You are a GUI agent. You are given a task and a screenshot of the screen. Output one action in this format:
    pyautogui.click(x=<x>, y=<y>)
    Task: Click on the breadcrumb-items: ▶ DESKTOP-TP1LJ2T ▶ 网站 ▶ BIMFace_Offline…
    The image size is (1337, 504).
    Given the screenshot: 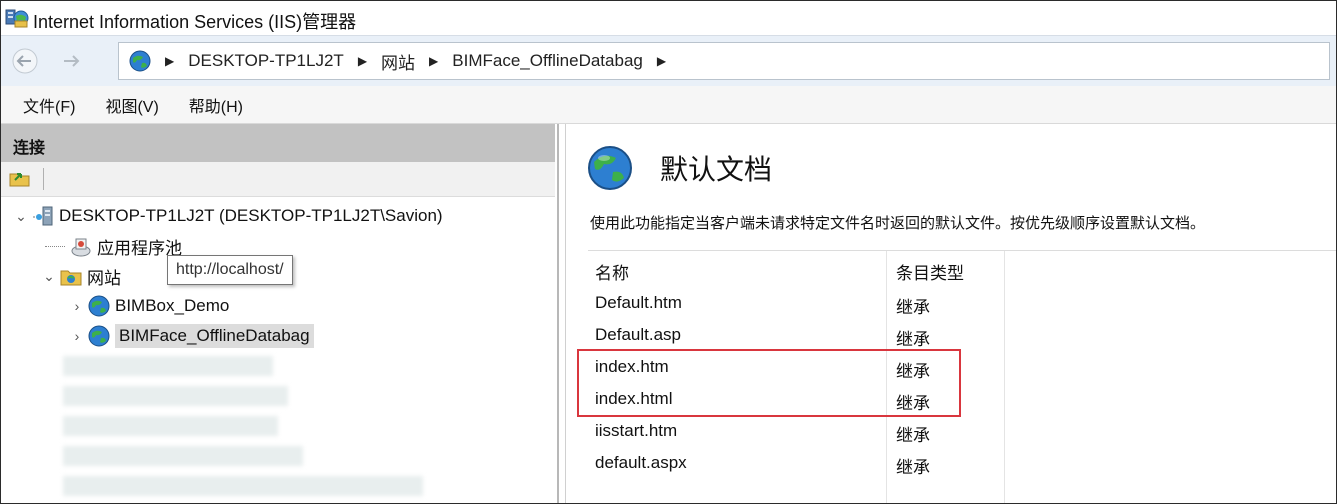 What is the action you would take?
    pyautogui.click(x=415, y=61)
    